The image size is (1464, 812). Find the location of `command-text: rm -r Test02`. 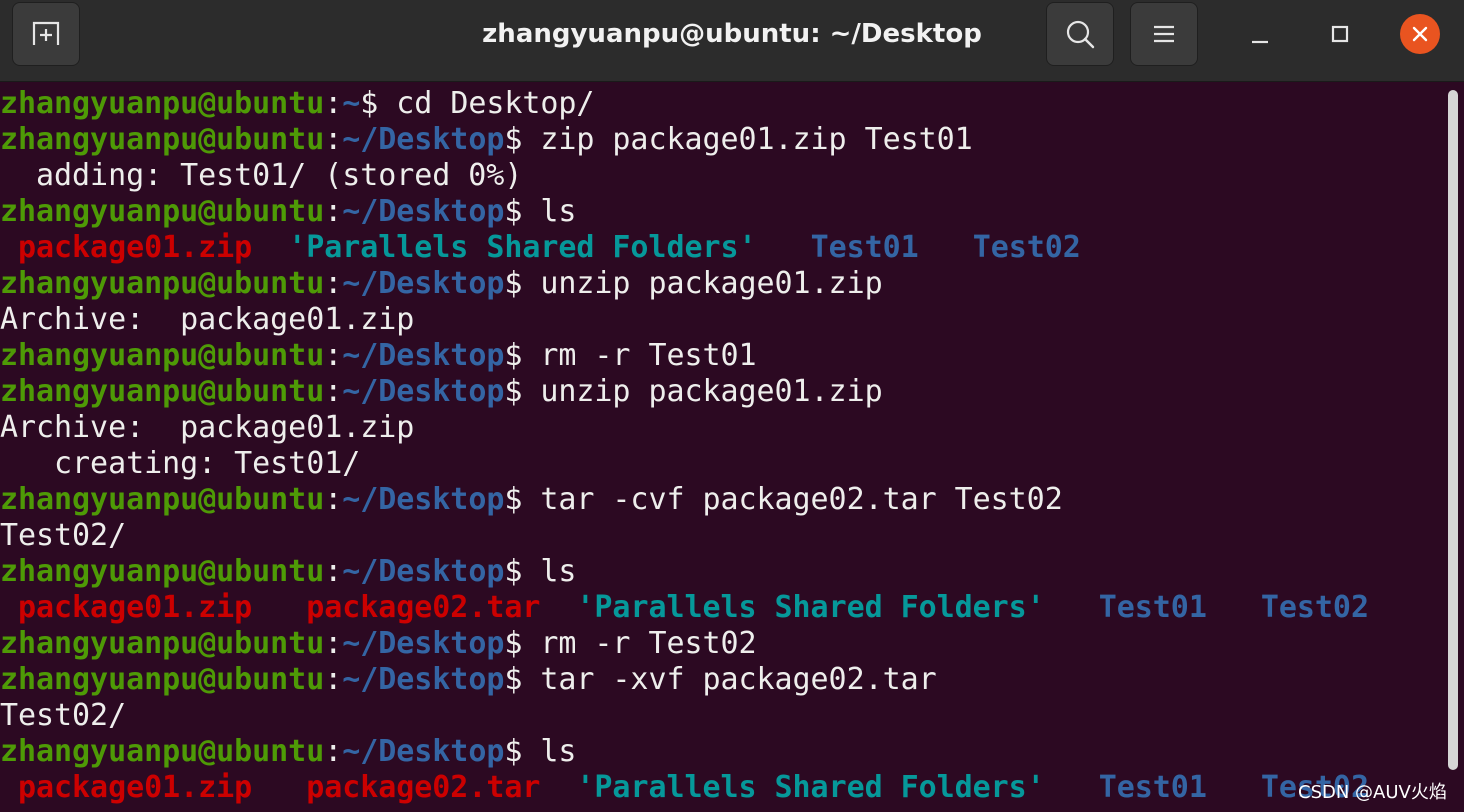

command-text: rm -r Test02 is located at coordinates (648, 643).